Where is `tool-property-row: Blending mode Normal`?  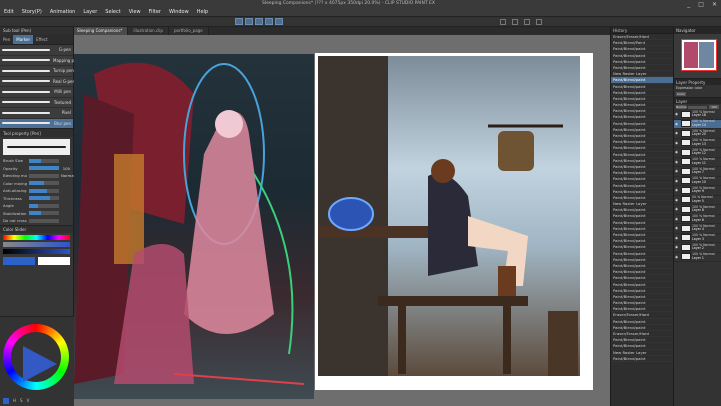
tool-property-row: Blending mode Normal is located at coordinates (37, 176).